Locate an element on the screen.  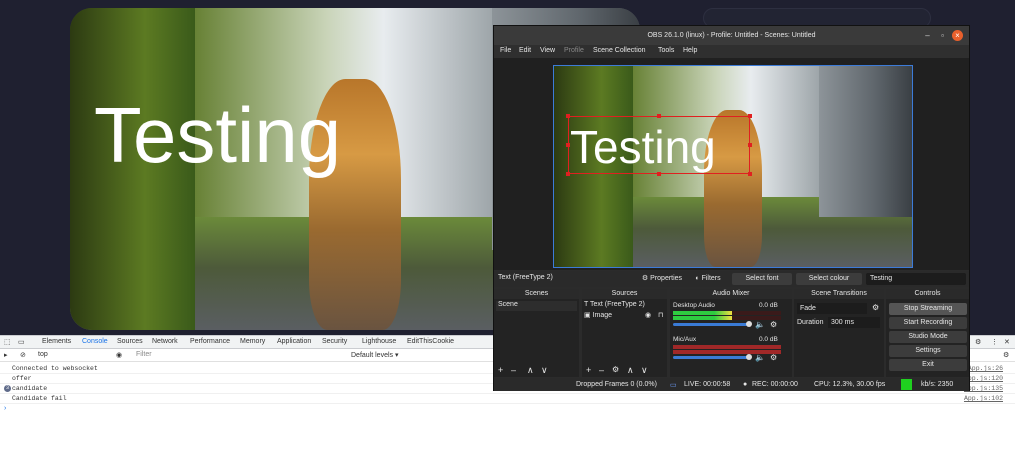
audio-mixer-header: Audio Mixer is located at coordinates (731, 294).